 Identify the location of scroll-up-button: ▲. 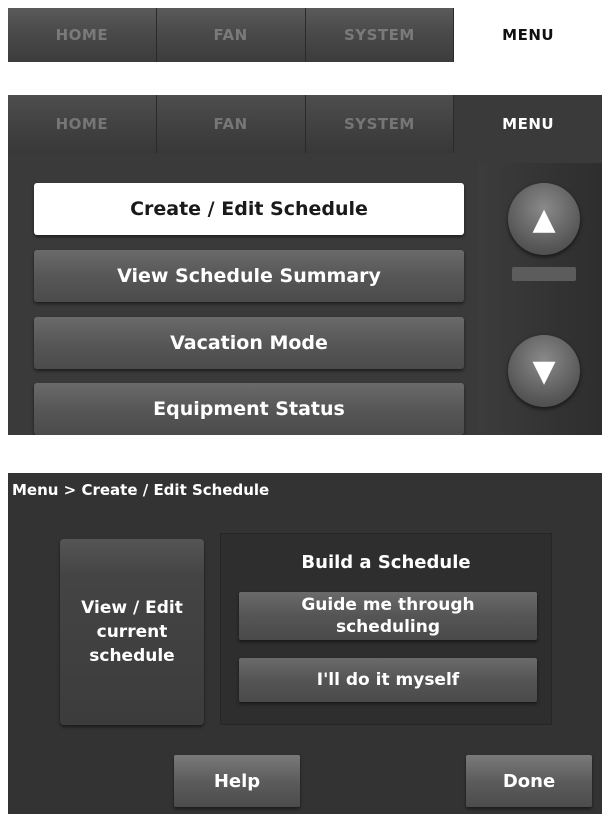
(544, 219).